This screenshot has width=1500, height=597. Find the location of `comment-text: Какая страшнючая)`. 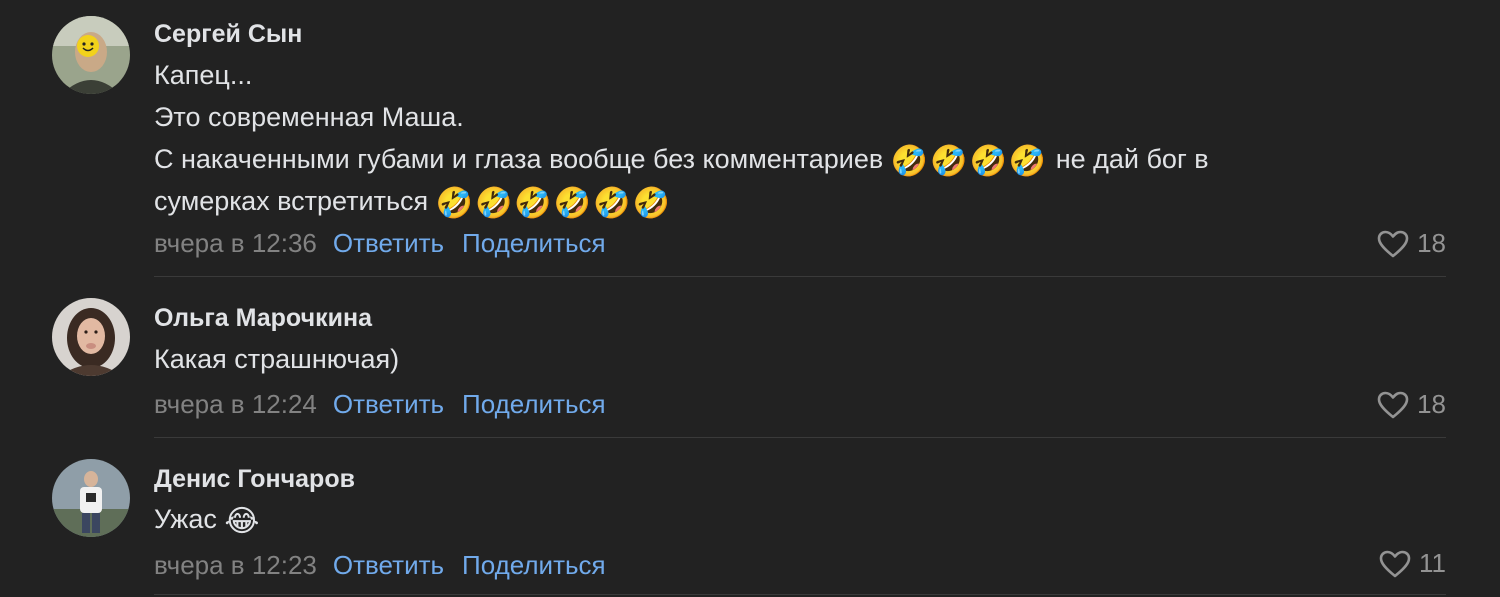

comment-text: Какая страшнючая) is located at coordinates (784, 359).